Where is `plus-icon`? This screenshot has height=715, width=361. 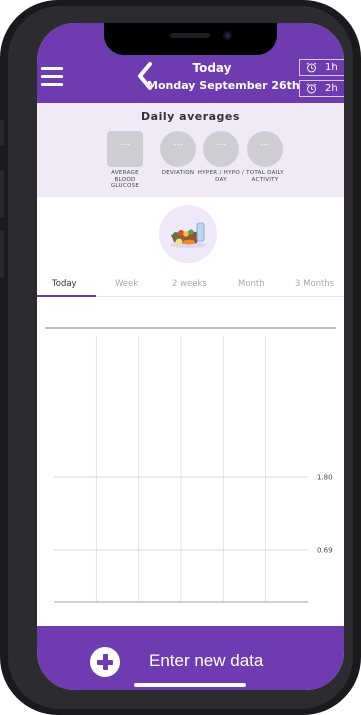 plus-icon is located at coordinates (105, 662).